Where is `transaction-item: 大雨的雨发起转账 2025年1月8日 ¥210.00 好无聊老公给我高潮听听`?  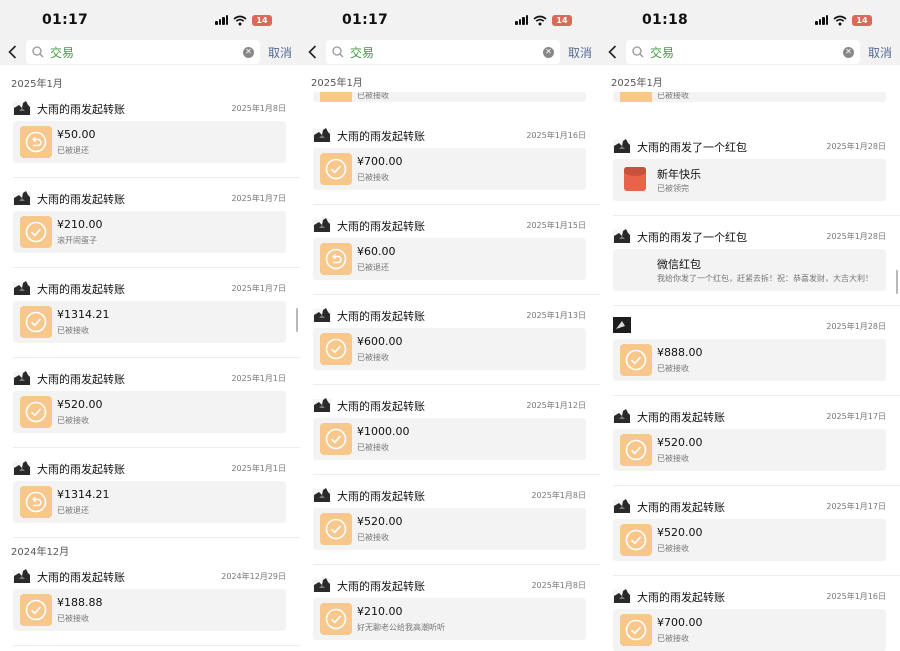
transaction-item: 大雨的雨发起转账 2025年1月8日 ¥210.00 好无聊老公给我高潮听听 is located at coordinates (450, 610).